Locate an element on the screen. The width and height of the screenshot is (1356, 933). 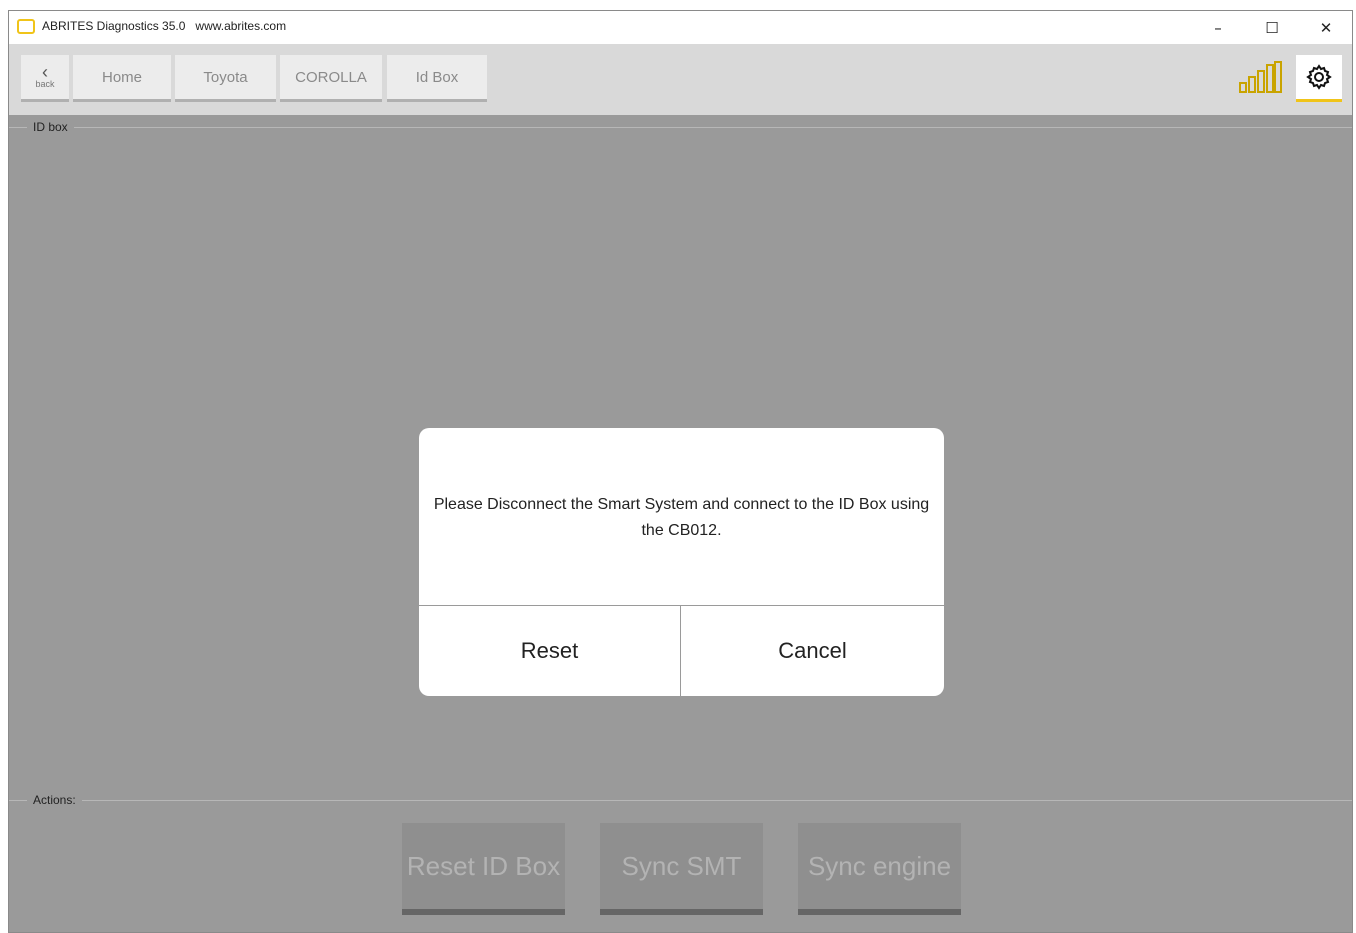
navigation-toolbar: ‹ back Home Toyota COROLLA Id Box is located at coordinates (680, 79).